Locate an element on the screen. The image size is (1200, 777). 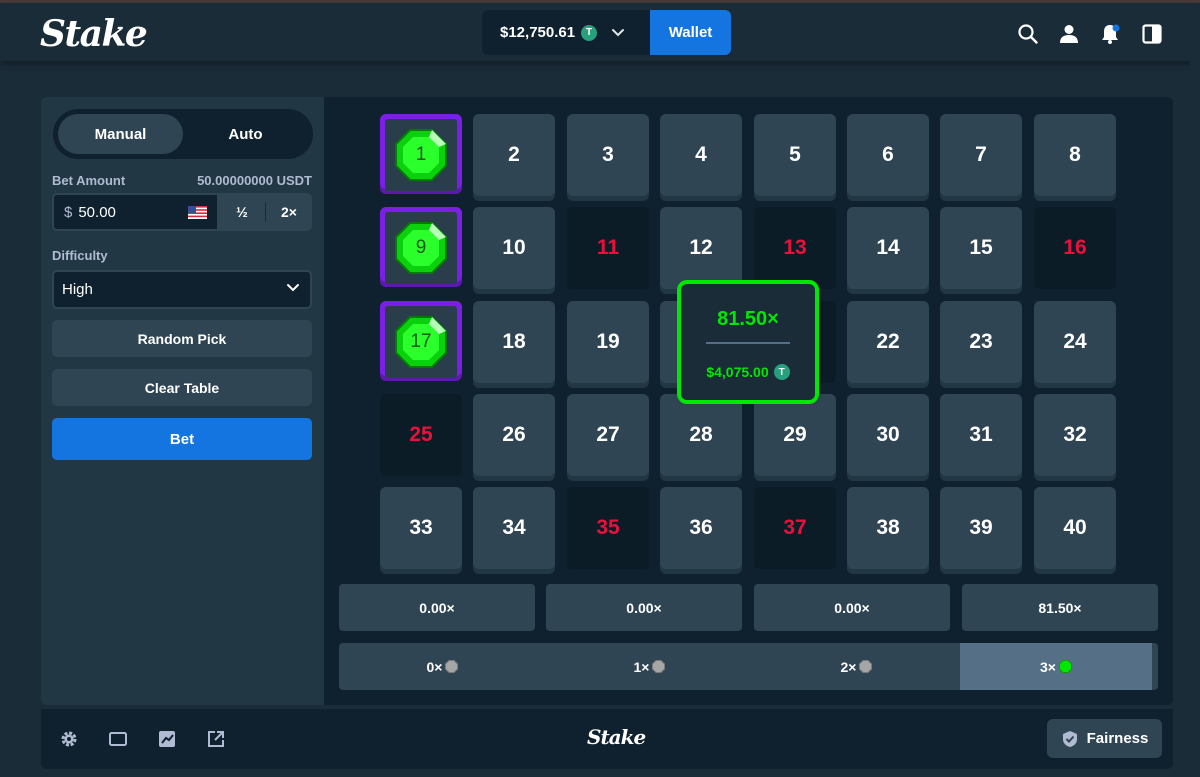
stats-icon is located at coordinates (167, 739).